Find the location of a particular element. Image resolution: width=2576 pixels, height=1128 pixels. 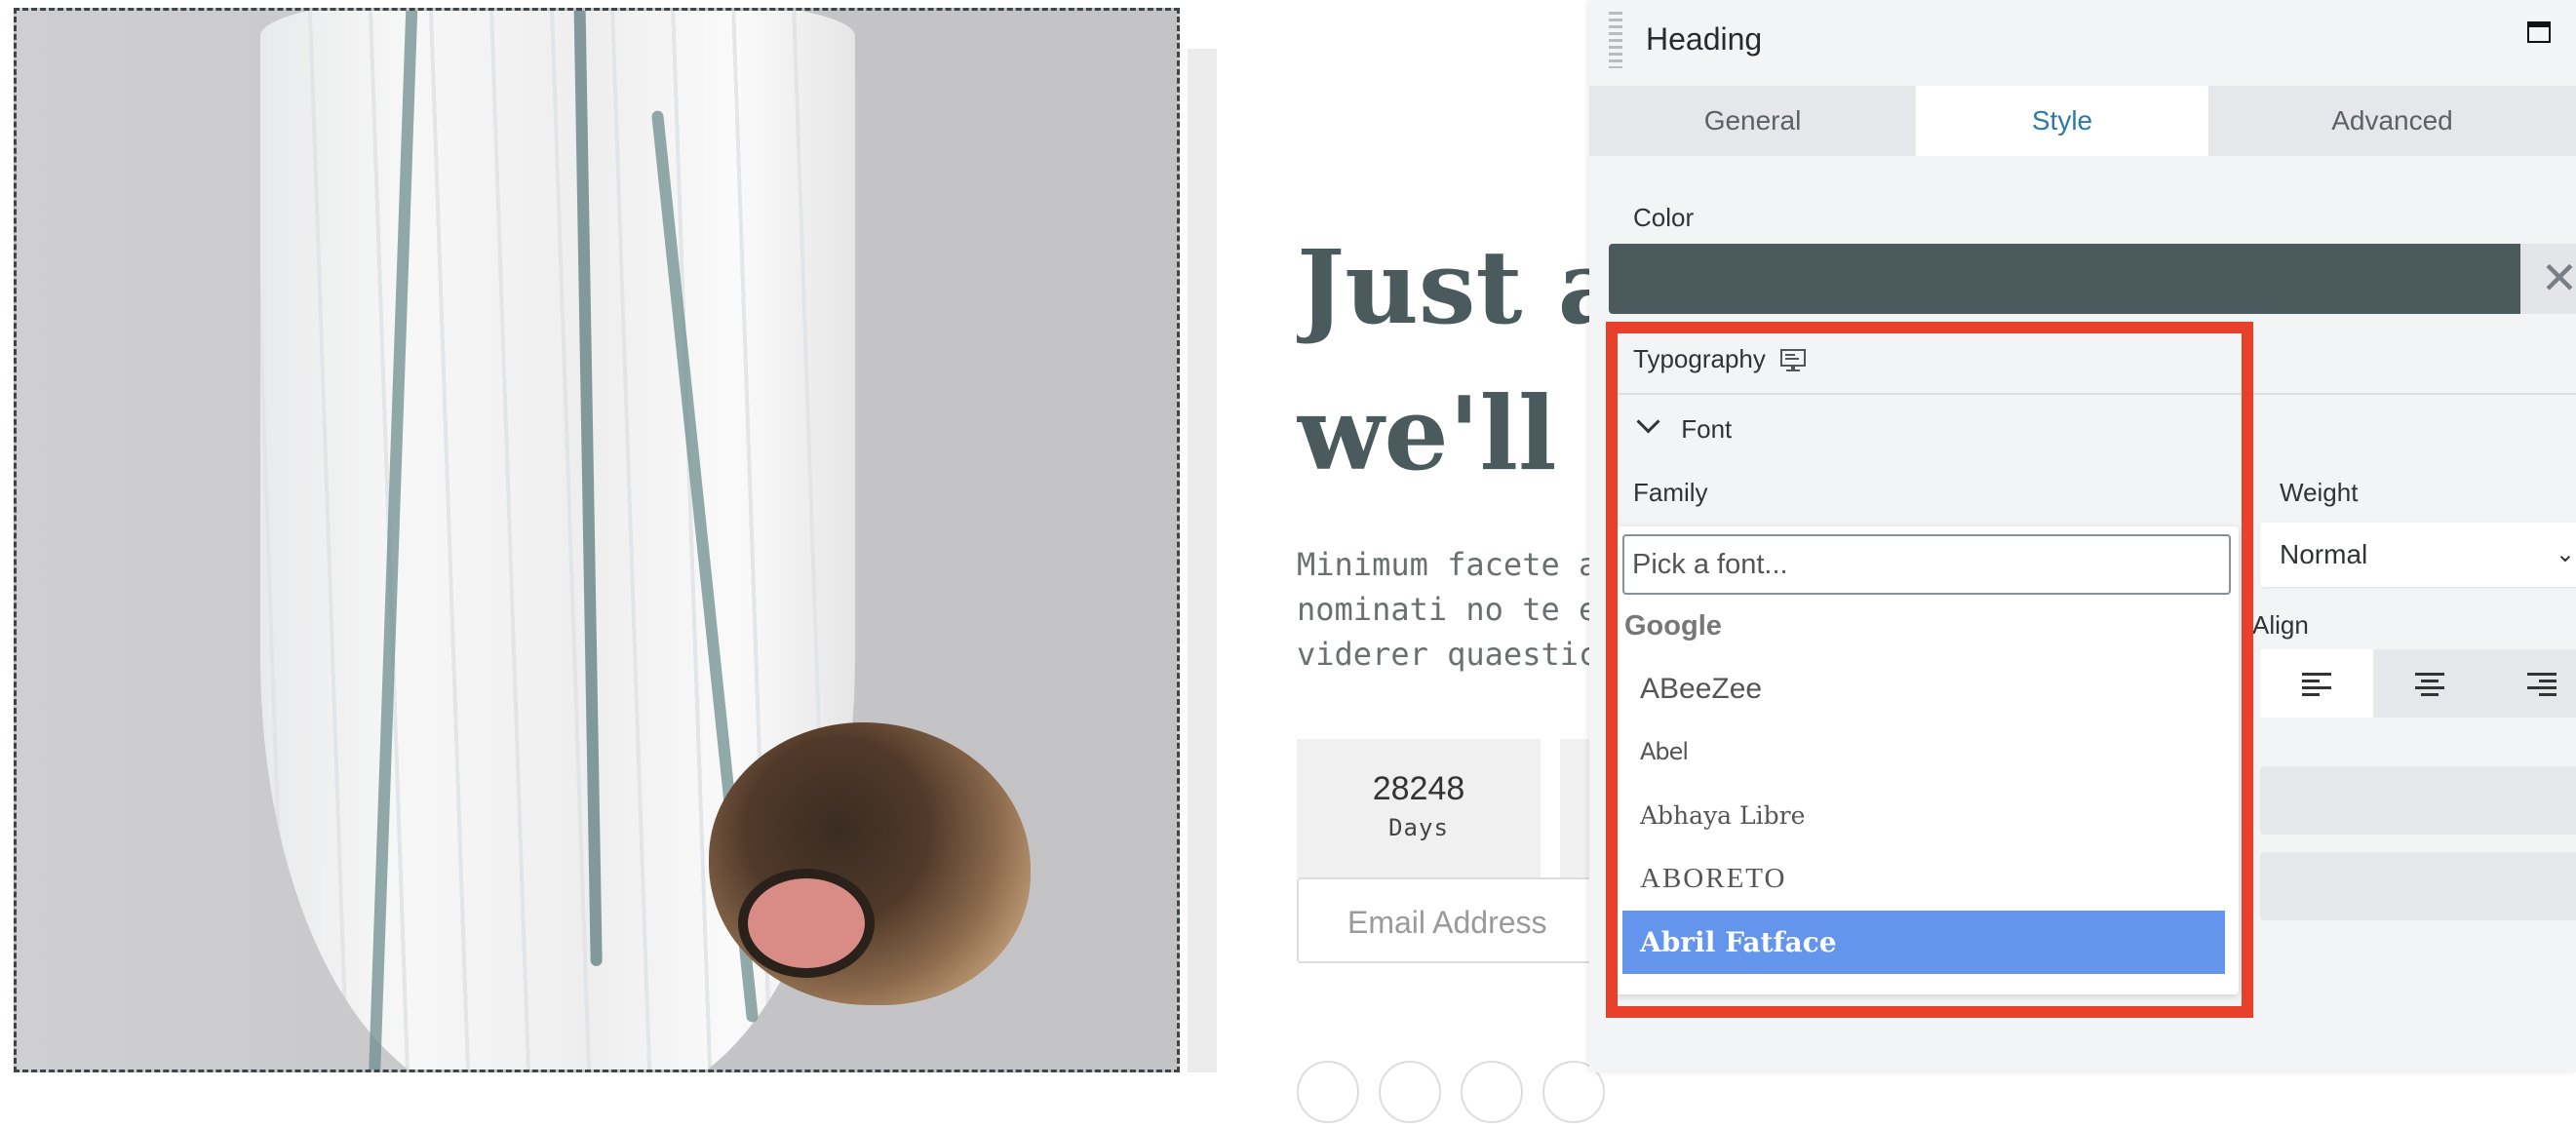

weight-select: Normal ⌄ is located at coordinates (2418, 555).